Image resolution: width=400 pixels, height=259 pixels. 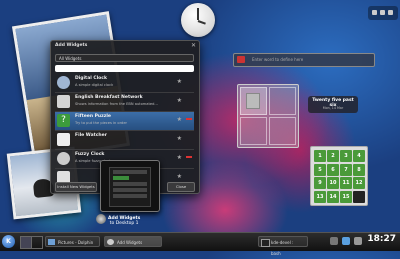 What do you see at coordinates (265, 243) in the screenshot?
I see `terminal-icon` at bounding box center [265, 243].